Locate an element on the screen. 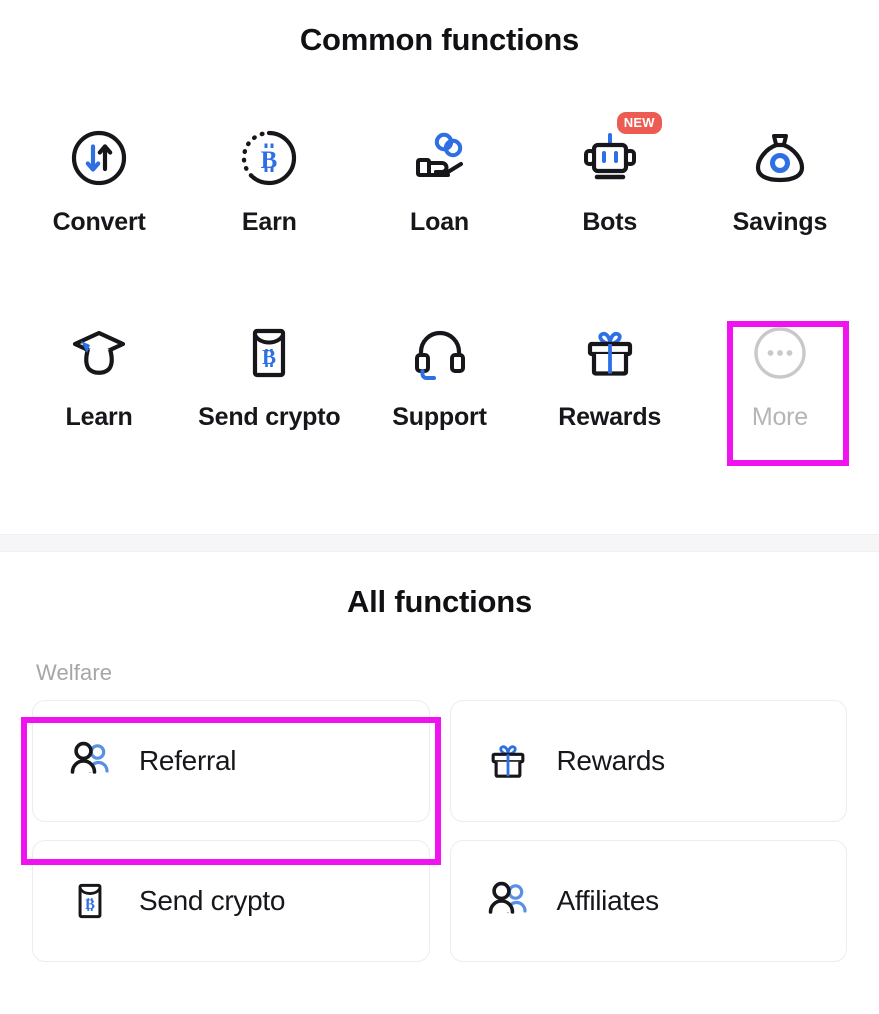 This screenshot has width=879, height=1014. function-item-loan: Loan is located at coordinates (439, 180).